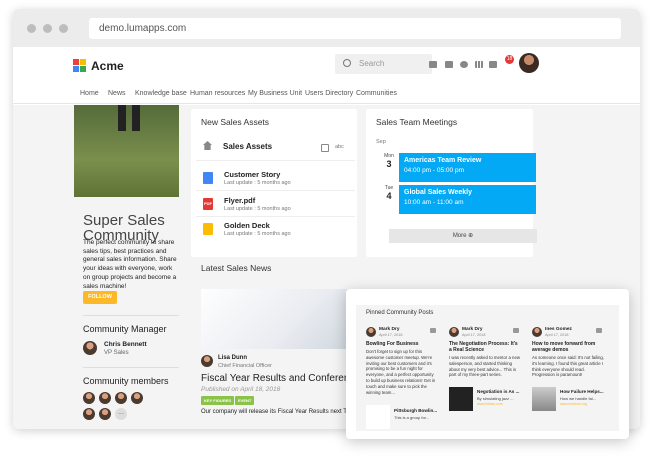 The image size is (650, 463). I want to click on news-title: Fiscal Year Results and Conference, so click(280, 378).